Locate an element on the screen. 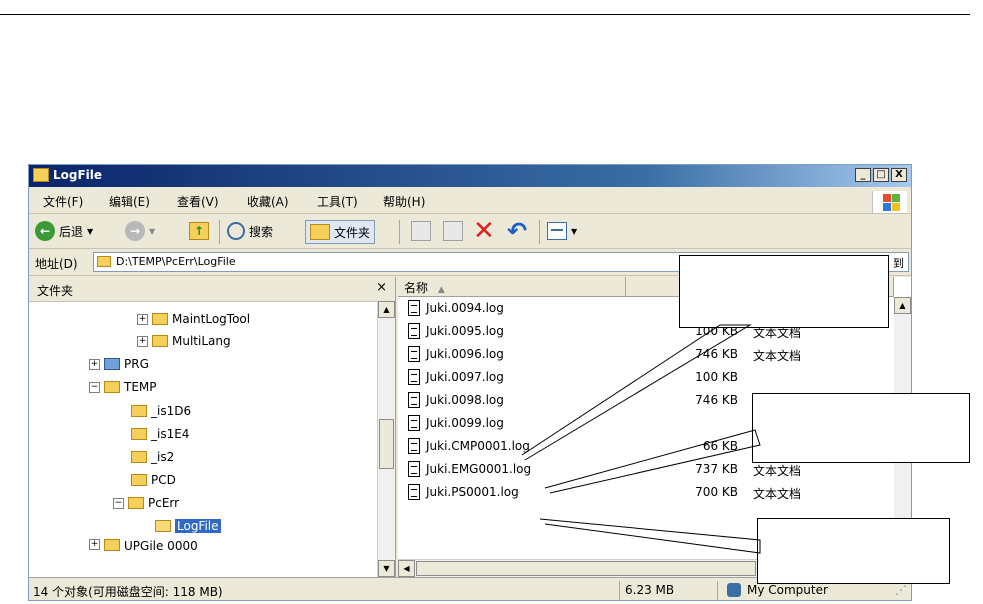 This screenshot has height=604, width=983. title-bar: LogFile _ □ X is located at coordinates (470, 176).